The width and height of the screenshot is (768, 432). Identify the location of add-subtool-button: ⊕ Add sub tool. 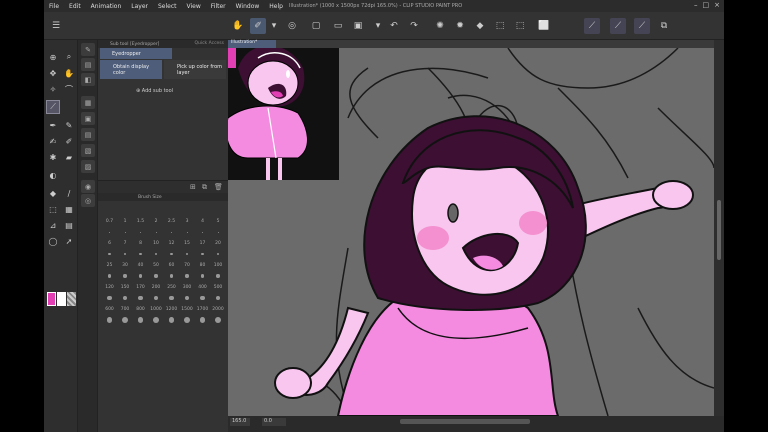
(154, 91).